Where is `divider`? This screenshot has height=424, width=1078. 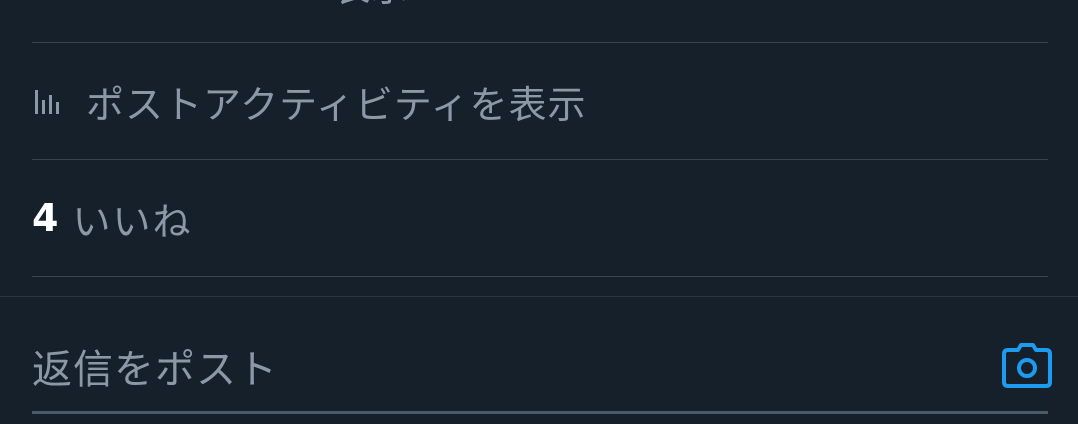 divider is located at coordinates (540, 276).